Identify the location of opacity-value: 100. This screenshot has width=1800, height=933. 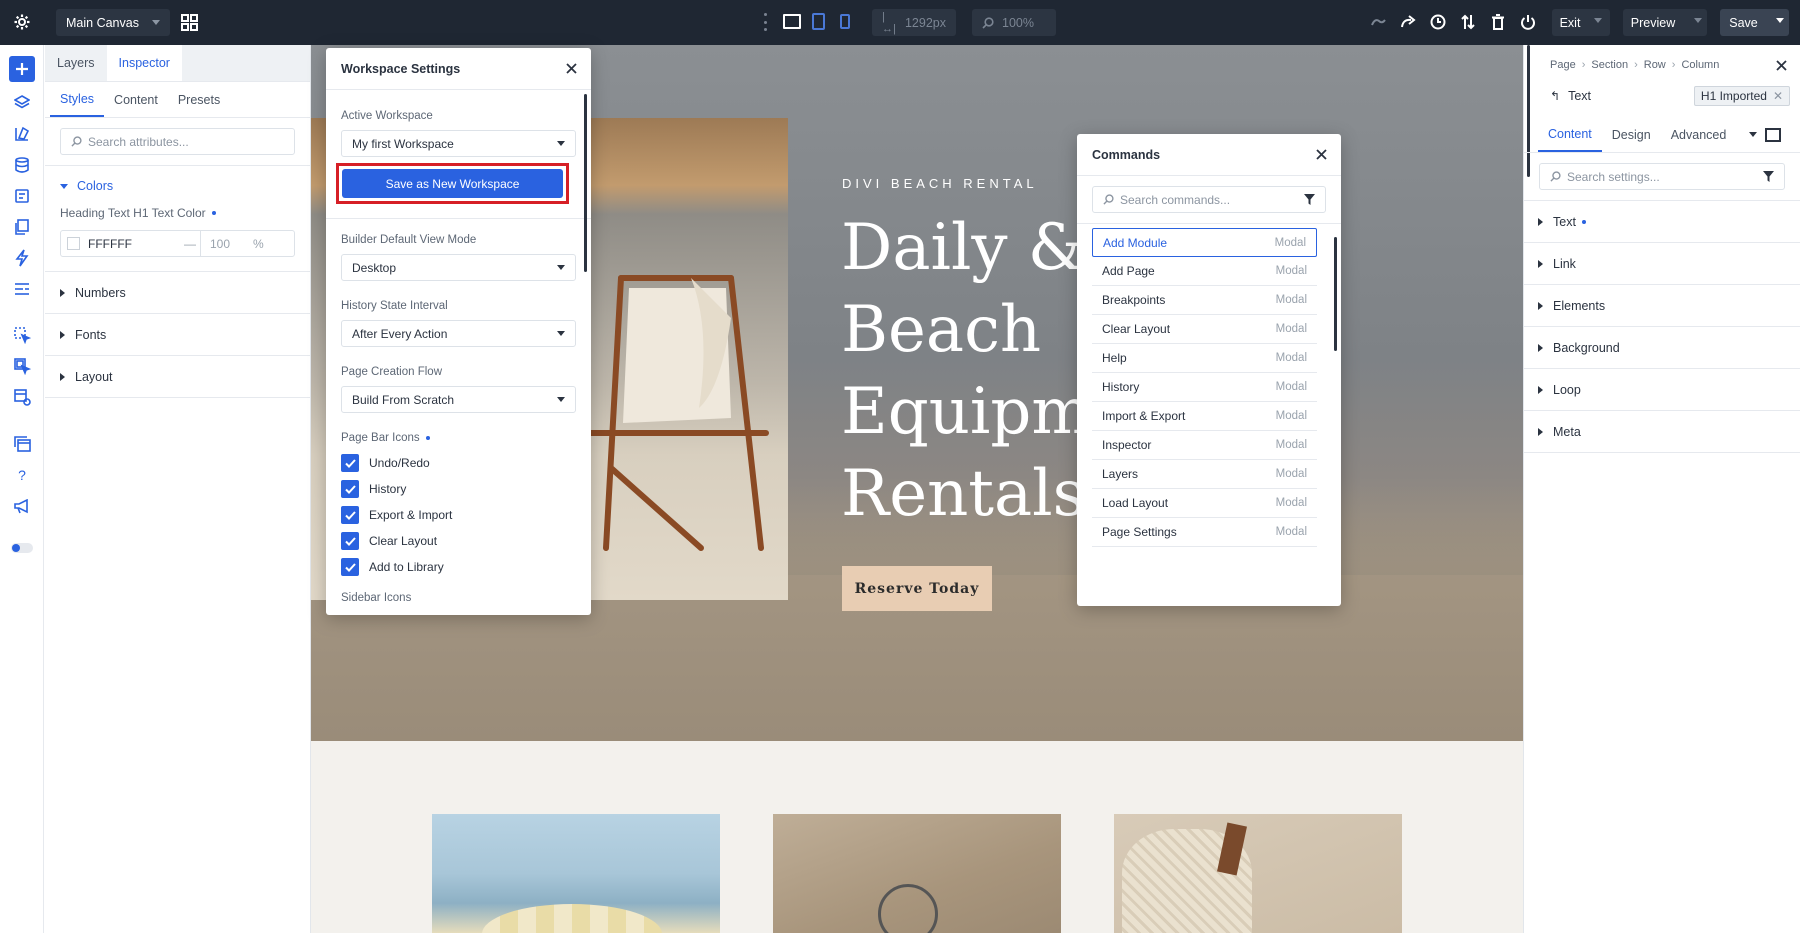
(227, 244).